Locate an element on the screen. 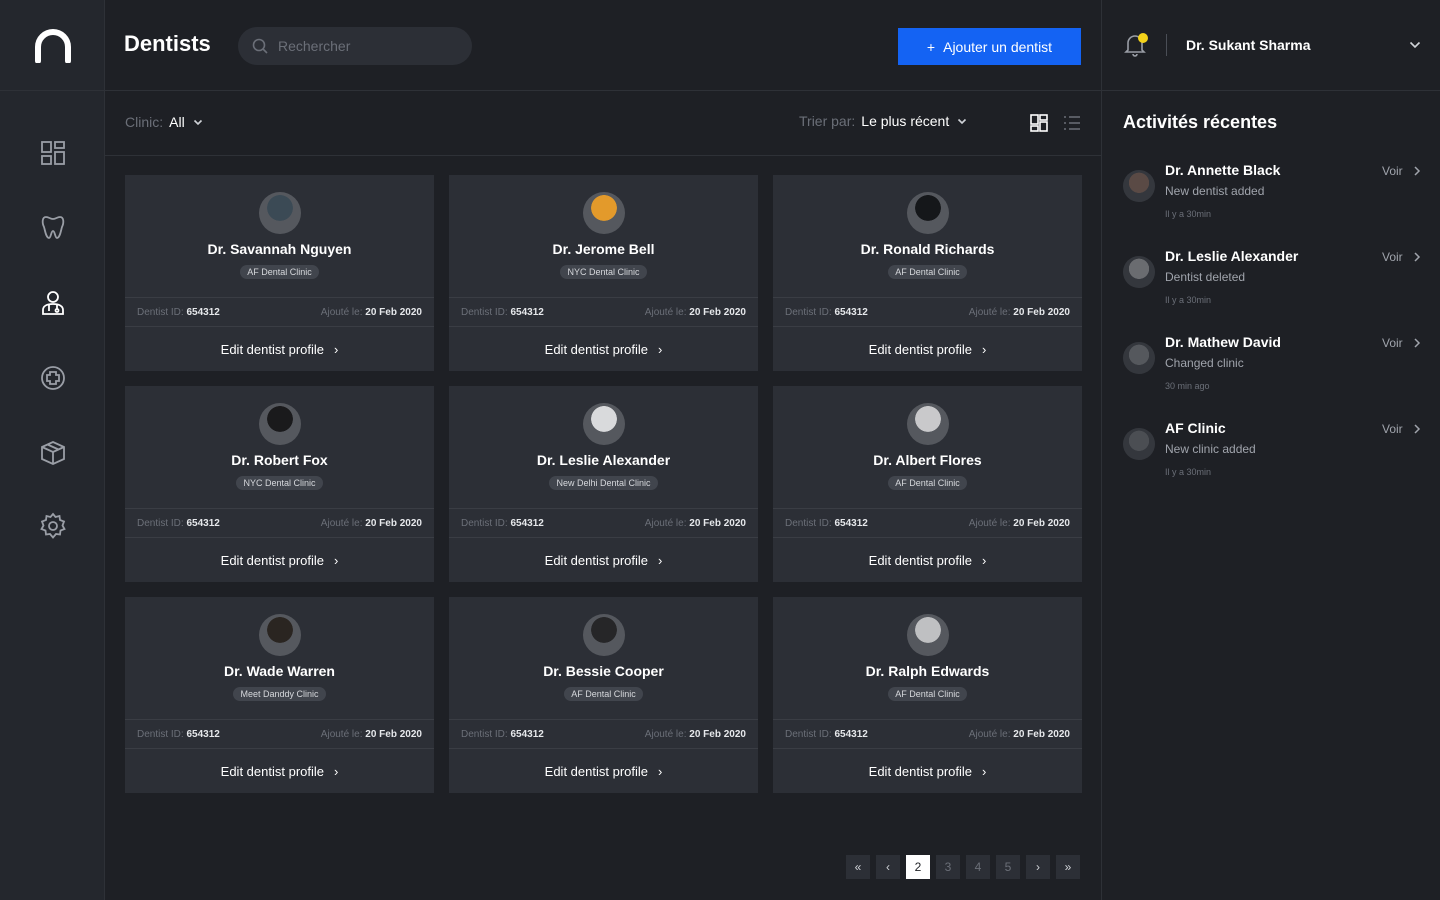 The height and width of the screenshot is (900, 1440). clinic-filter-dropdown: Clinic: All is located at coordinates (165, 122).